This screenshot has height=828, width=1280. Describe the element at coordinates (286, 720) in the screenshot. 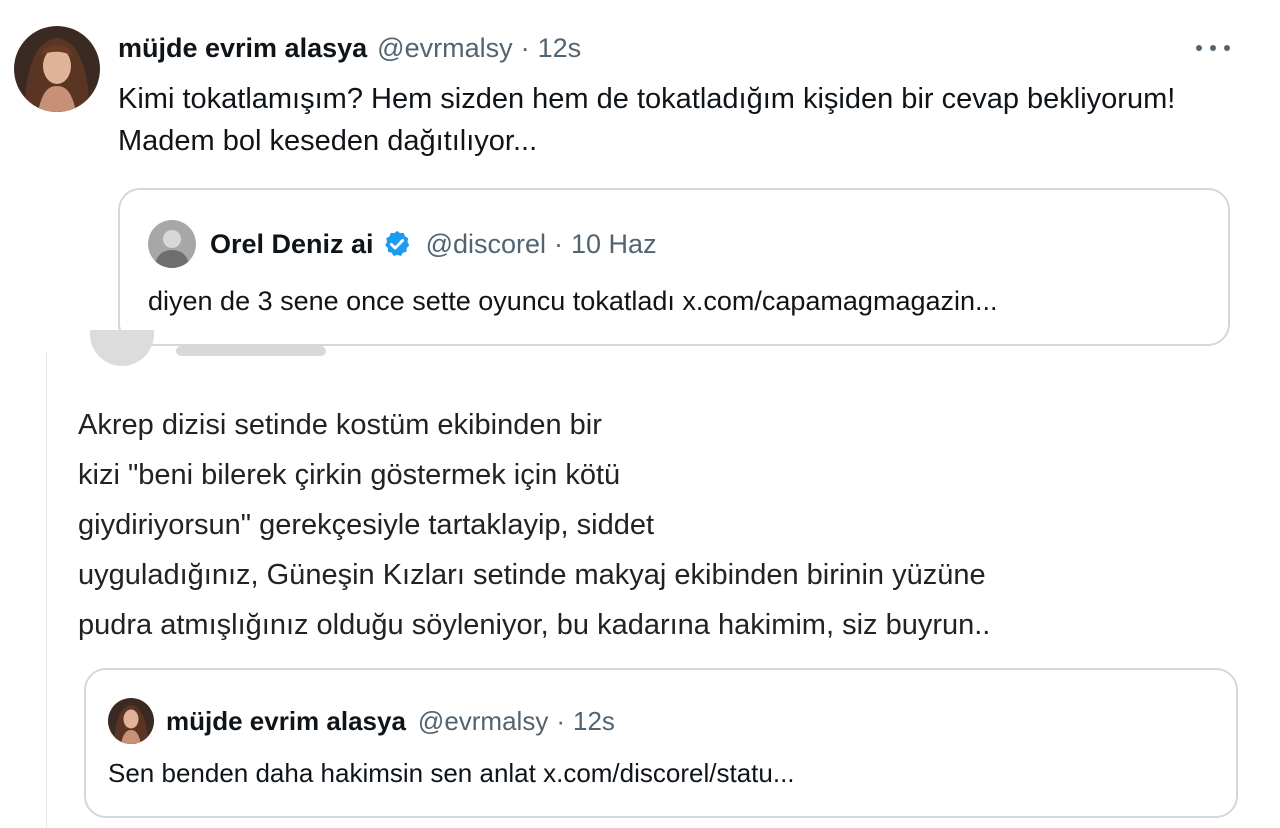

I see `quoted-author-name: müjde evrim alasya` at that location.